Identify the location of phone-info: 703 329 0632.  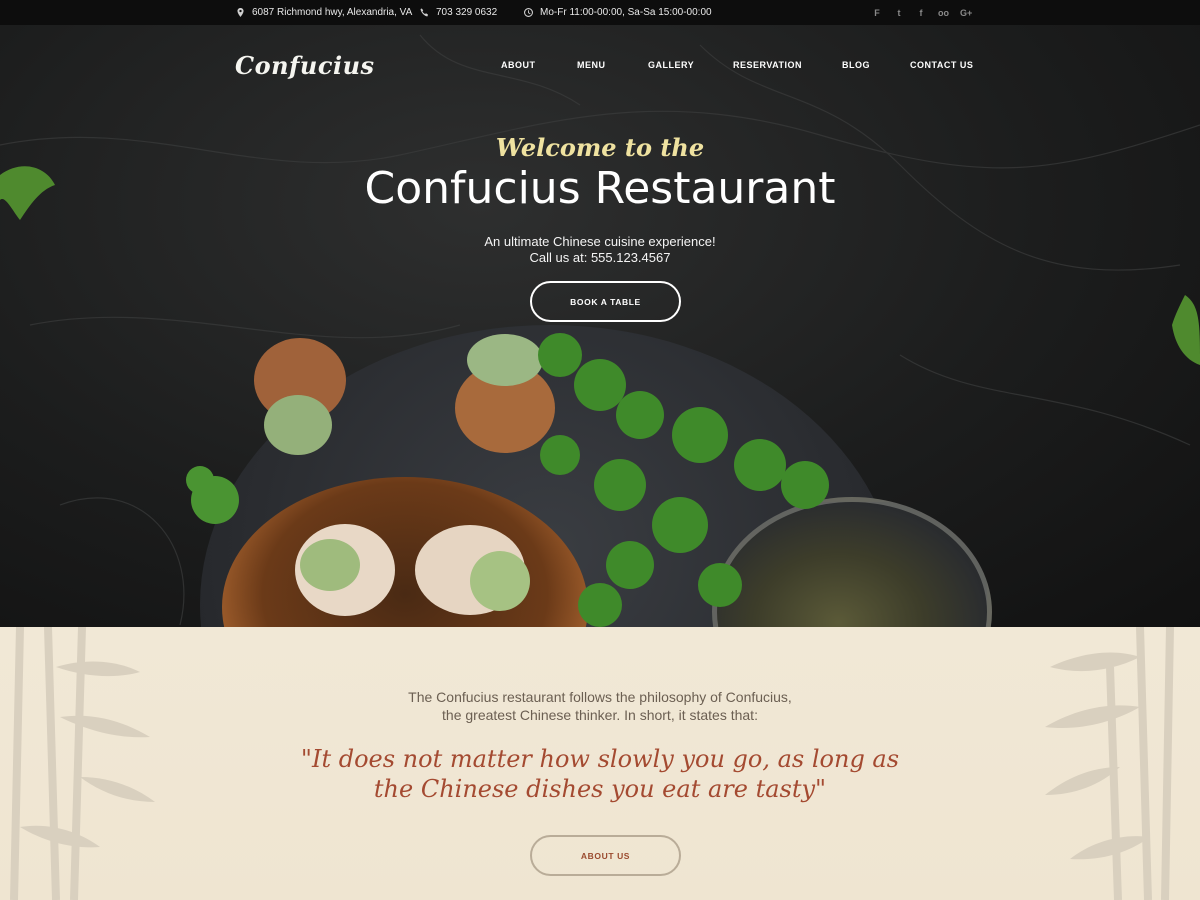
(458, 12).